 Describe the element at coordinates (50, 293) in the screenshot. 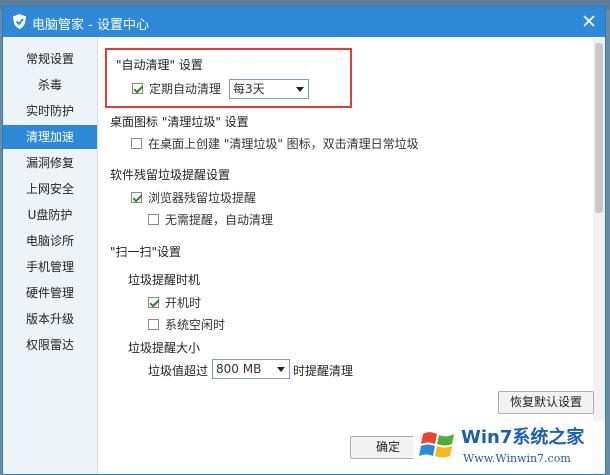

I see `sidebar-item-hardware-management: 硬件管理` at that location.